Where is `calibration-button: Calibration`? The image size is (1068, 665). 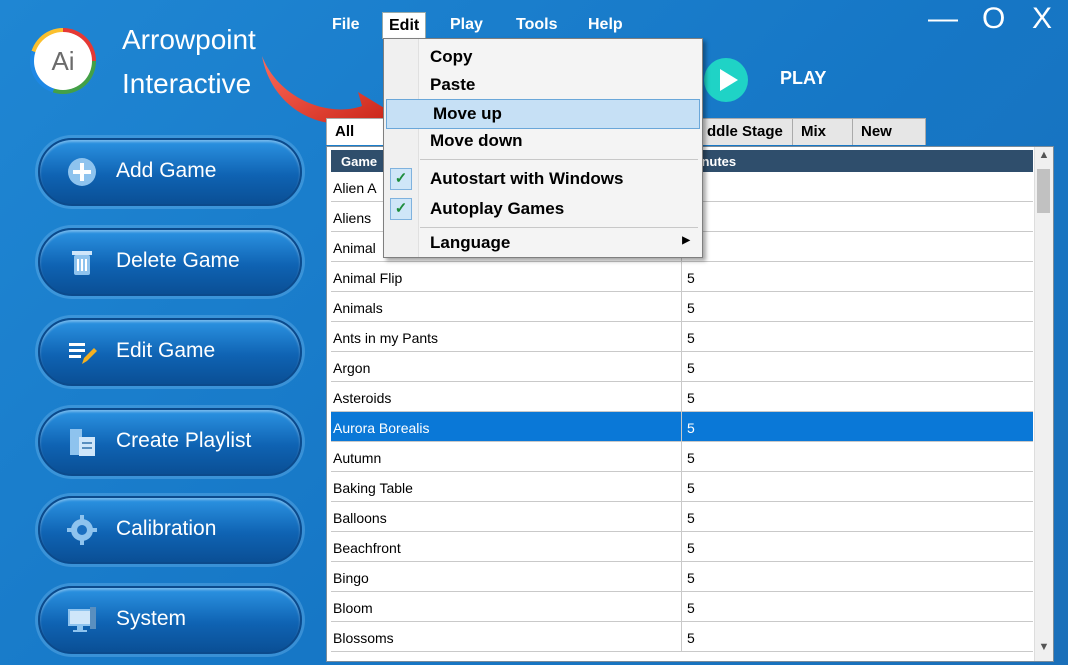
calibration-button: Calibration is located at coordinates (170, 530).